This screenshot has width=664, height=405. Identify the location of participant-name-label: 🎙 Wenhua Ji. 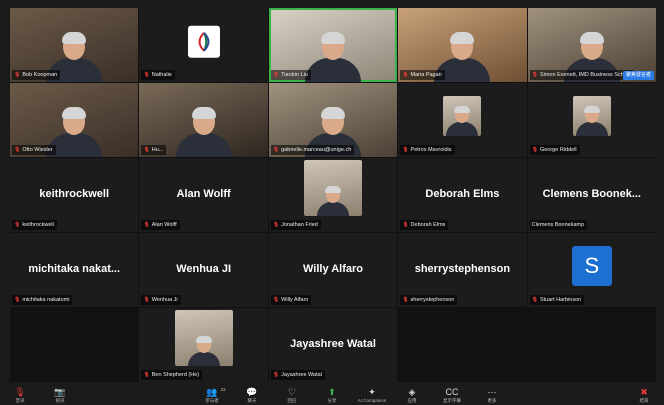
(161, 300).